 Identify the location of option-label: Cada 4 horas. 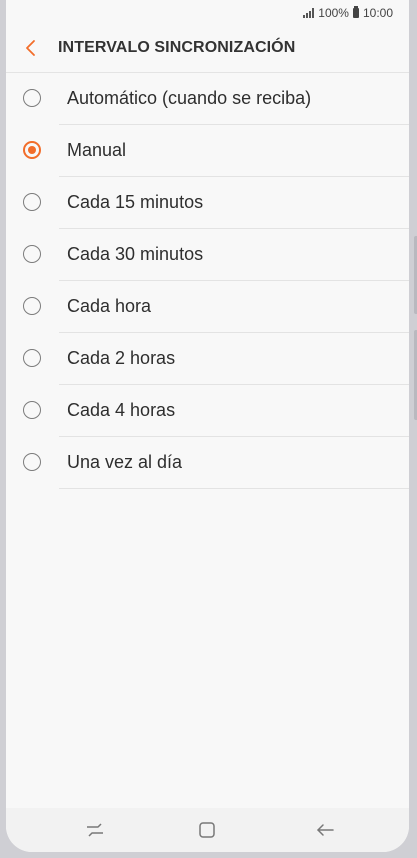
(121, 410).